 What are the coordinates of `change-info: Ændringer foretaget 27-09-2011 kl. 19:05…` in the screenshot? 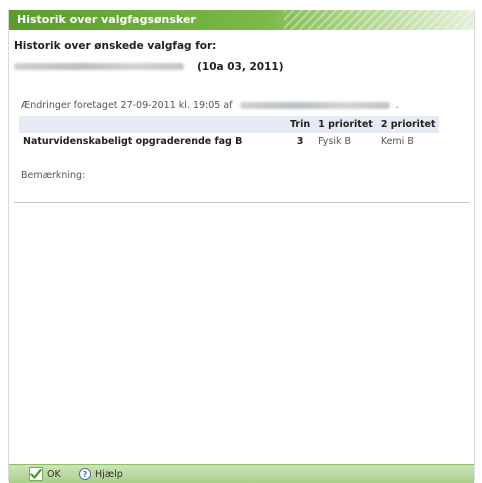 It's located at (210, 105).